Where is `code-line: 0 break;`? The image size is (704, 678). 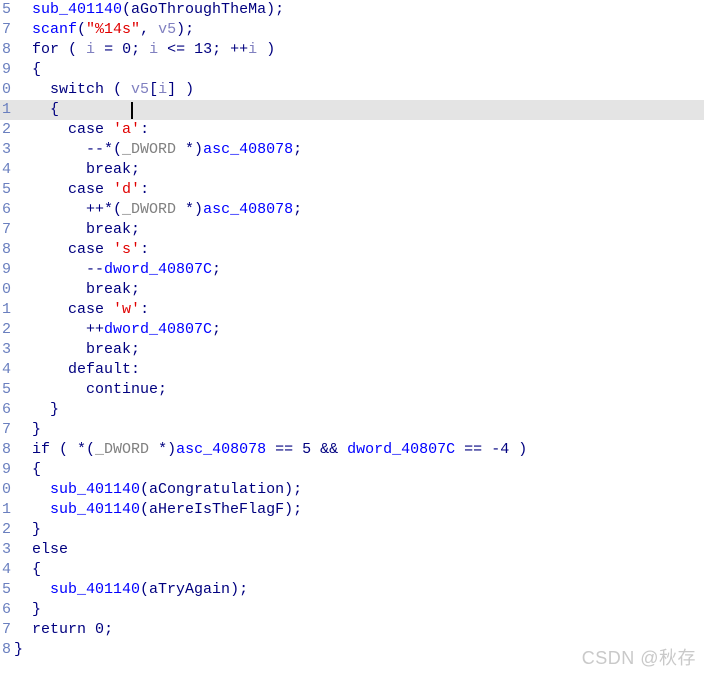 code-line: 0 break; is located at coordinates (352, 290).